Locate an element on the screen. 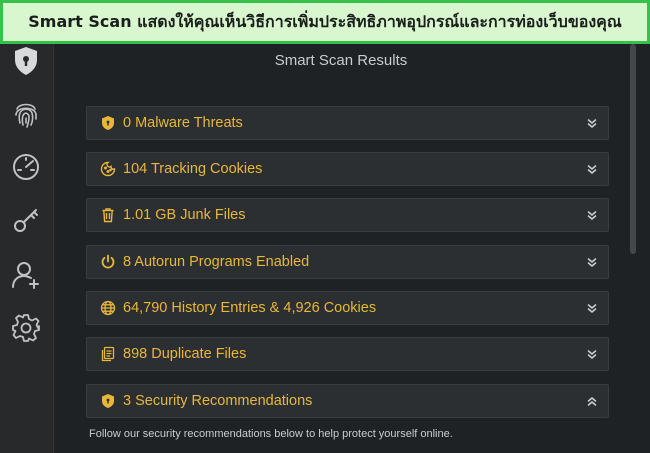 The width and height of the screenshot is (650, 453). chevron-up-icon is located at coordinates (592, 401).